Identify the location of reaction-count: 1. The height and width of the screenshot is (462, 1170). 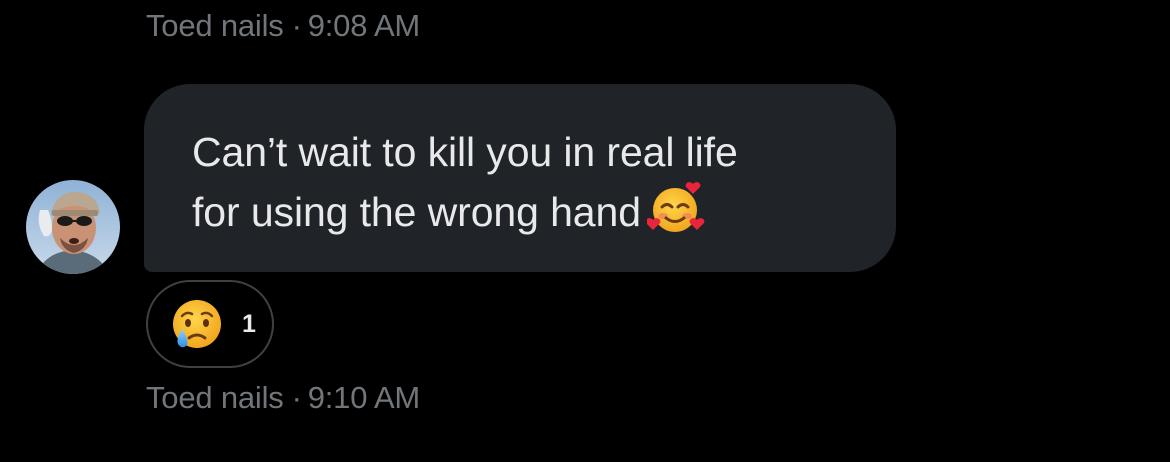
(249, 324).